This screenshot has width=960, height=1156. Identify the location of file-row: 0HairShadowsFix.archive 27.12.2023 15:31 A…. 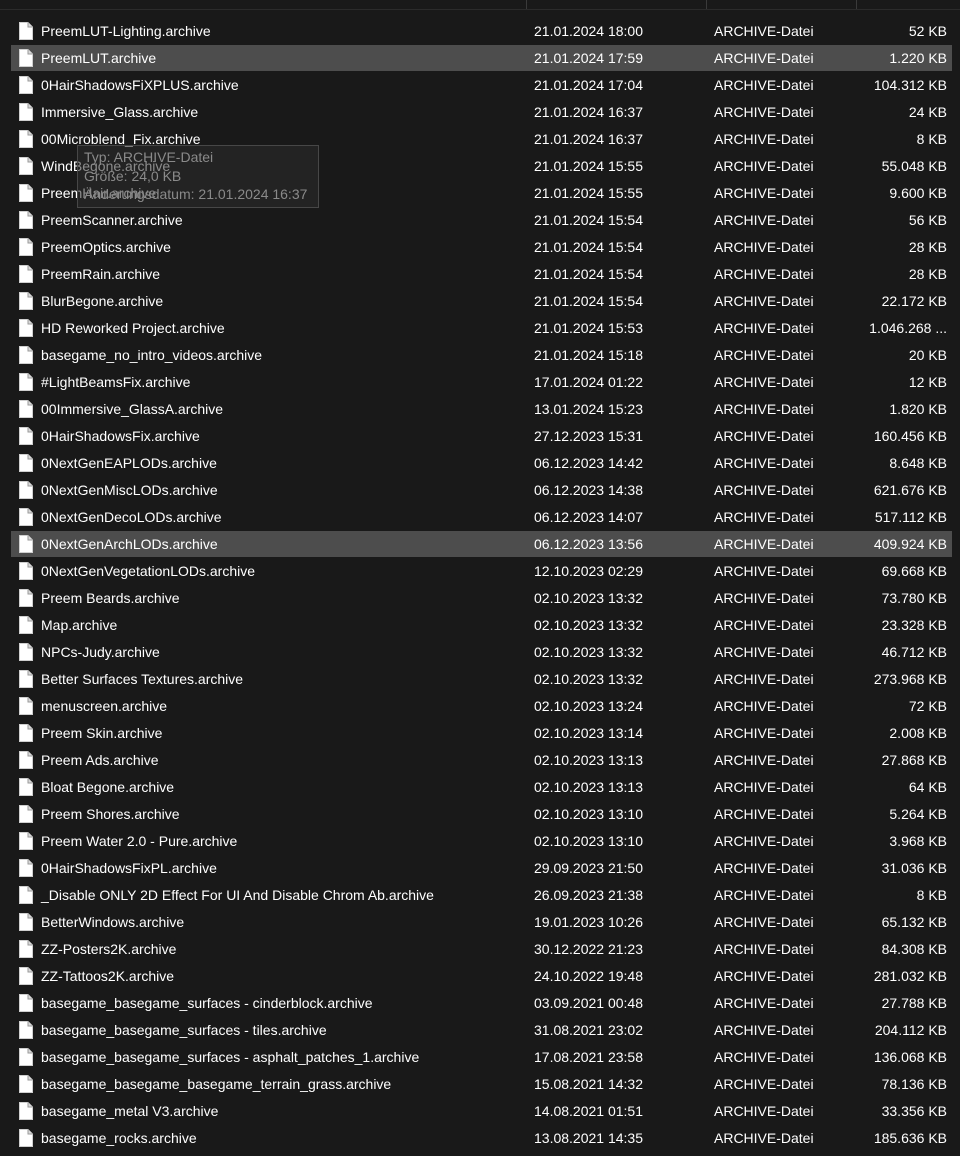
(480, 436).